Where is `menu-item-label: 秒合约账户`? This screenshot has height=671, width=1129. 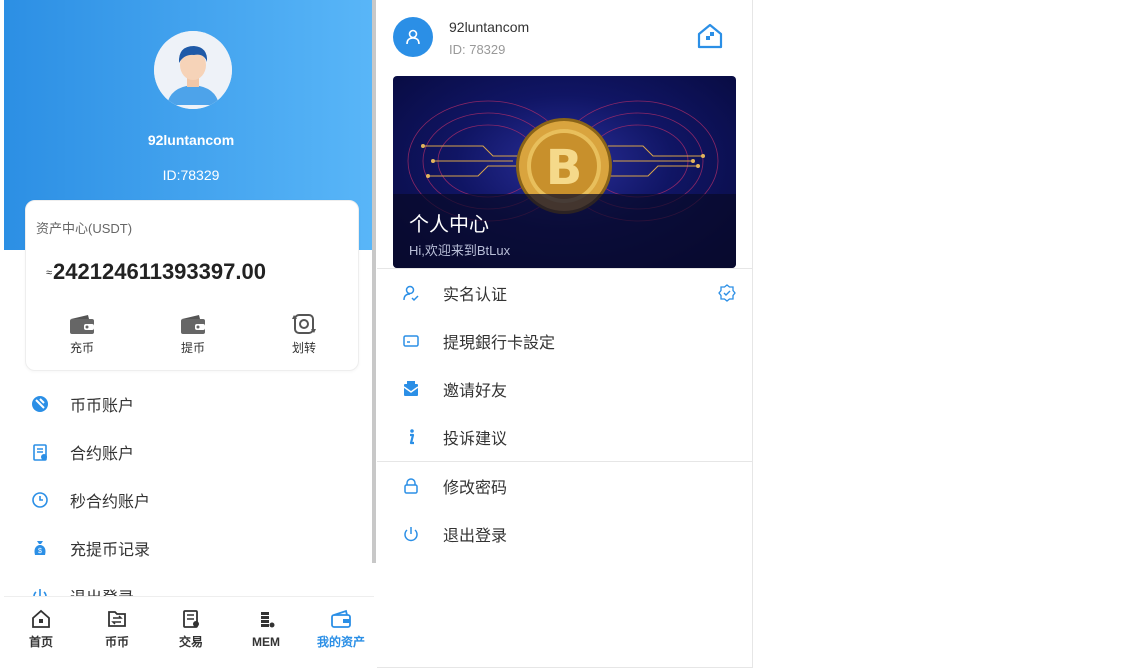 menu-item-label: 秒合约账户 is located at coordinates (110, 502).